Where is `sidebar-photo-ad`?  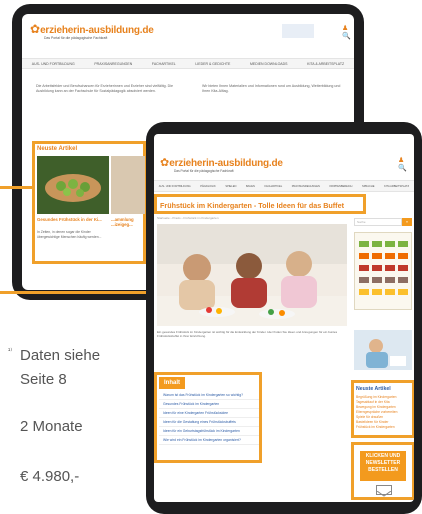
sidebar-photo-ad is located at coordinates (383, 350).